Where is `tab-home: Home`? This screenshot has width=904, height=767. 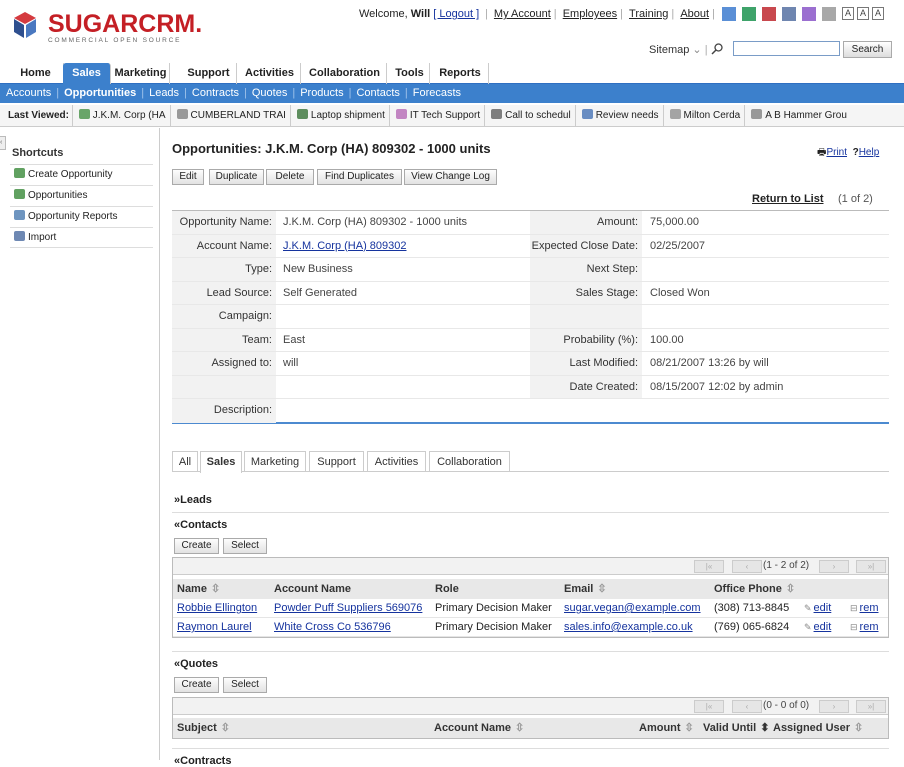
tab-home: Home is located at coordinates (36, 73).